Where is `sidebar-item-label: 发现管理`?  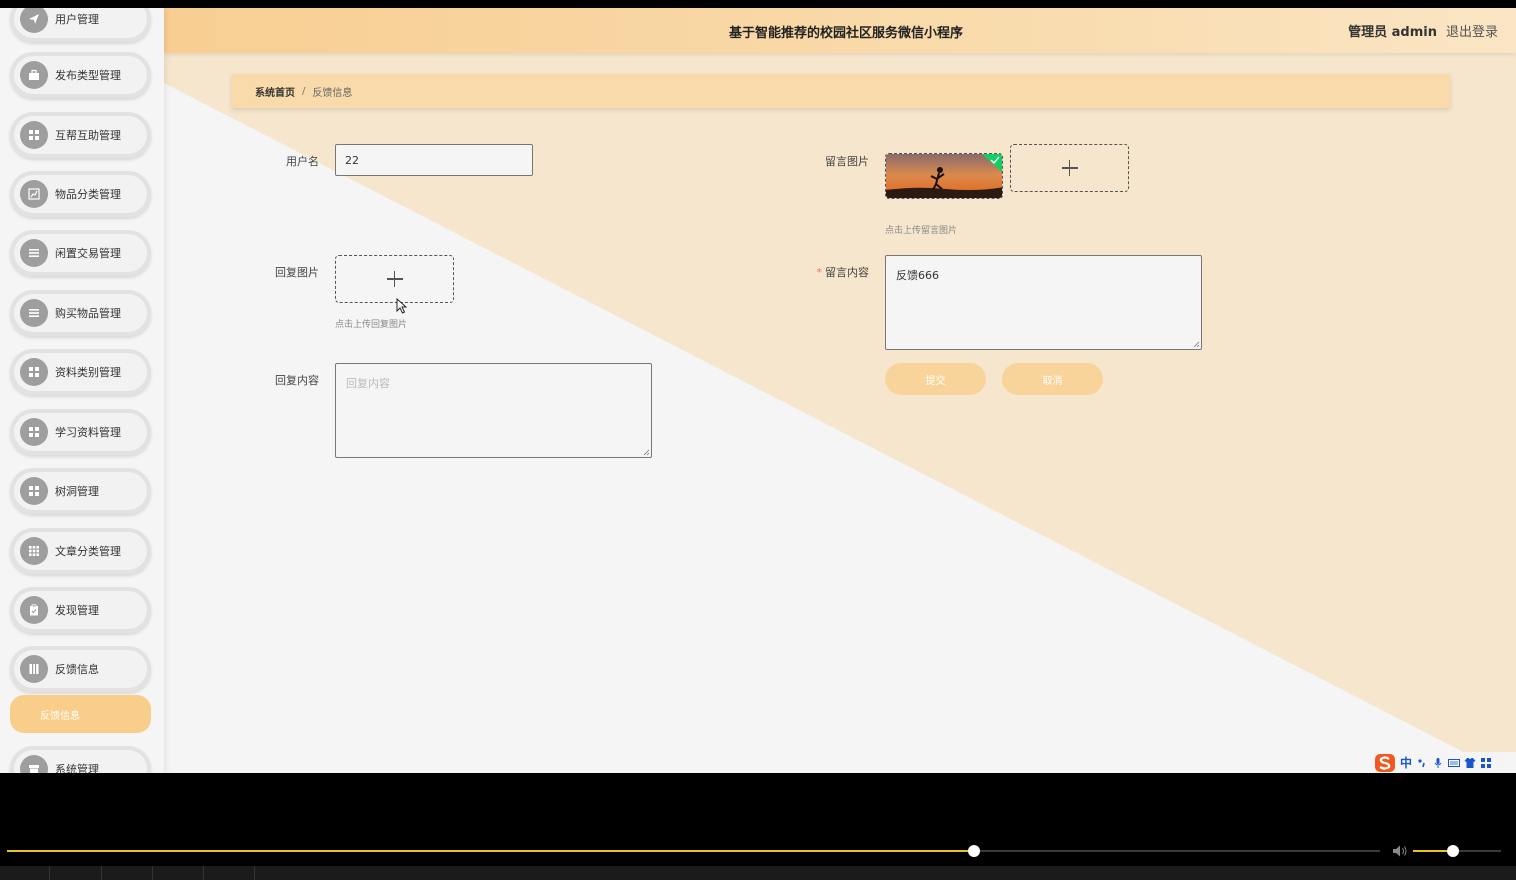 sidebar-item-label: 发现管理 is located at coordinates (77, 610).